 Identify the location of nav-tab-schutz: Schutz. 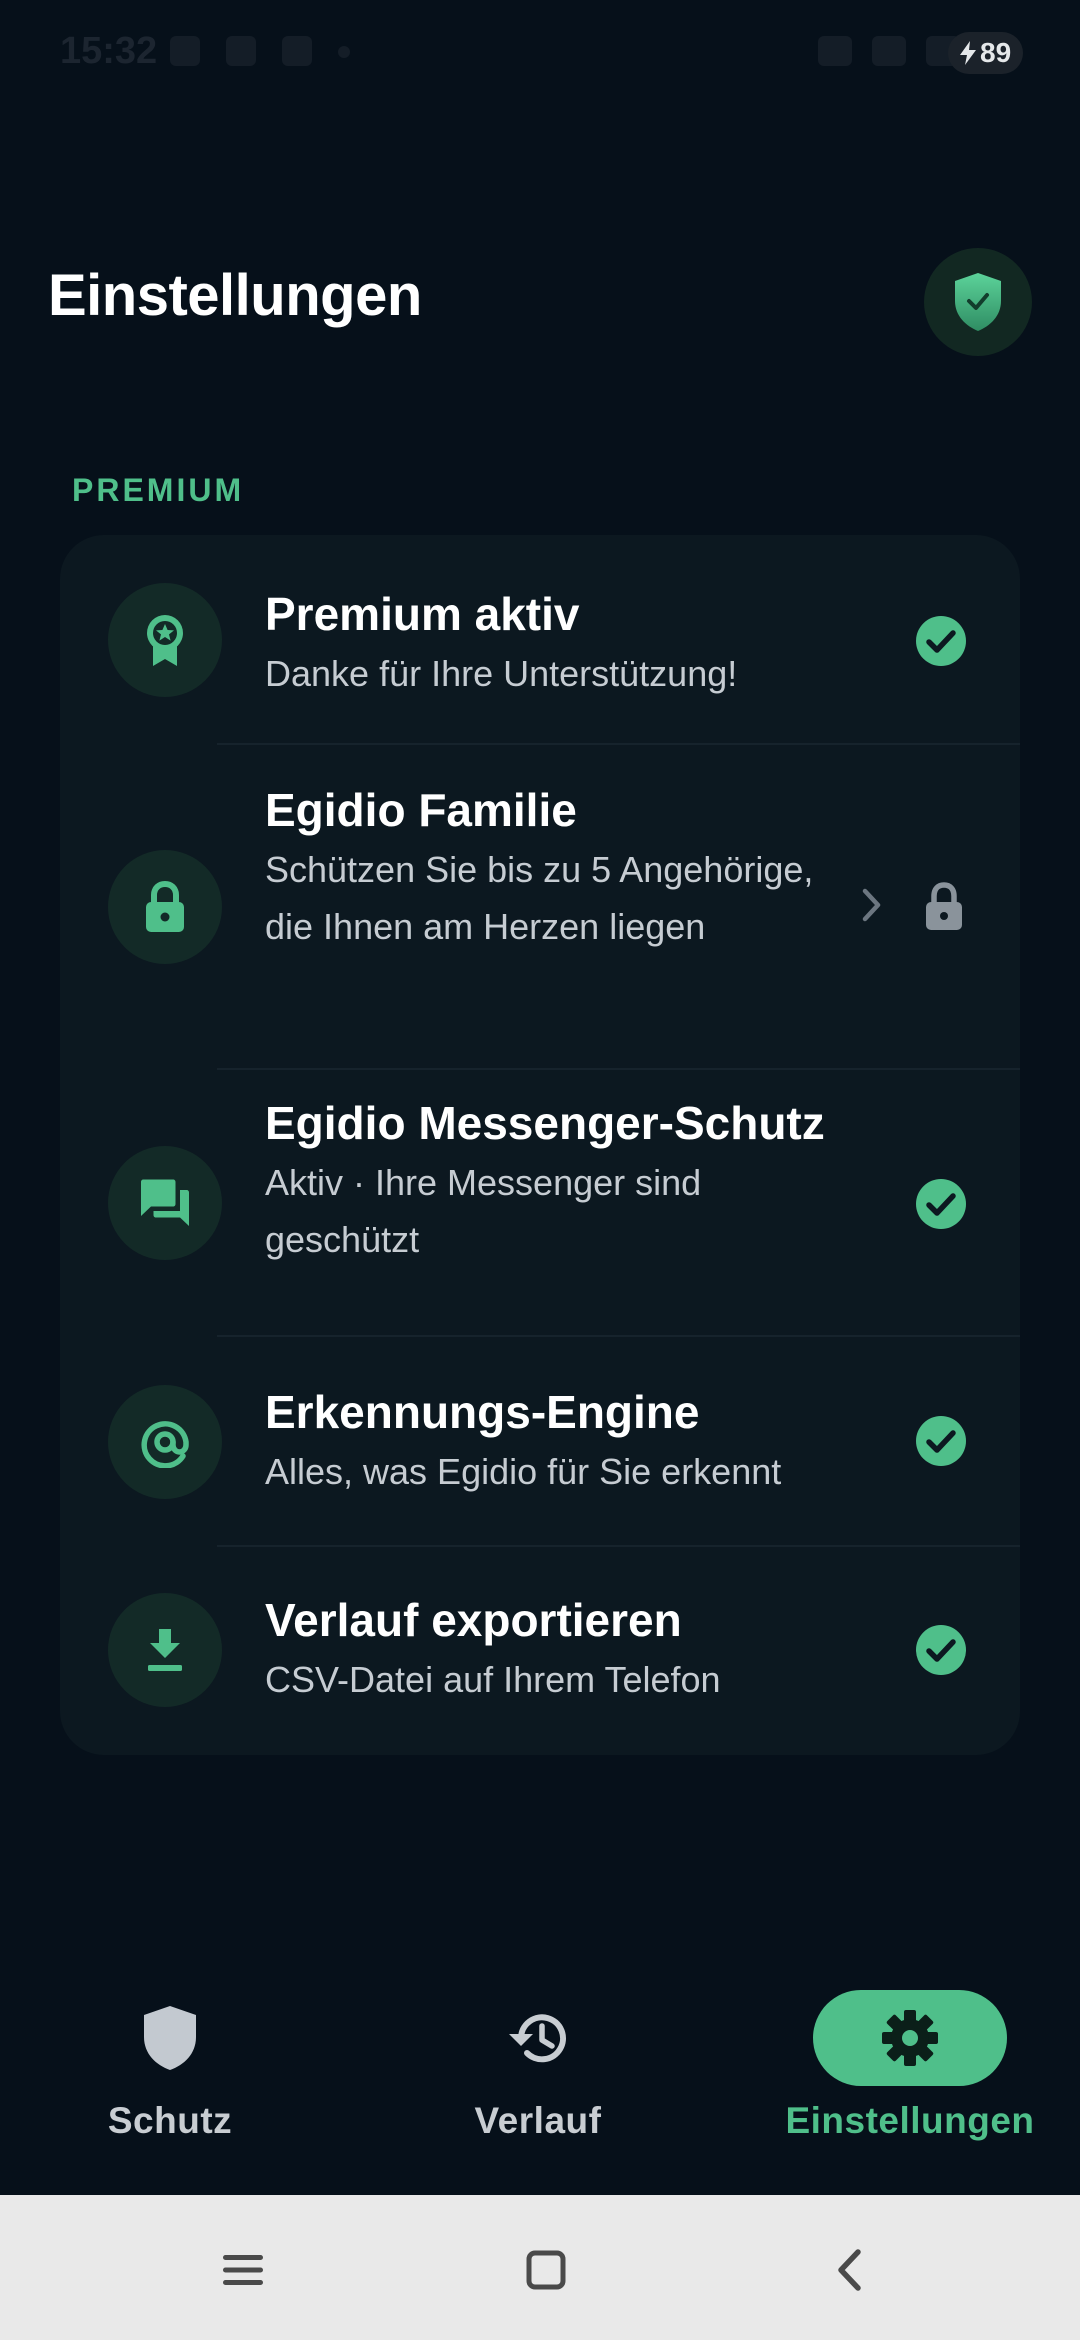
(175, 2077).